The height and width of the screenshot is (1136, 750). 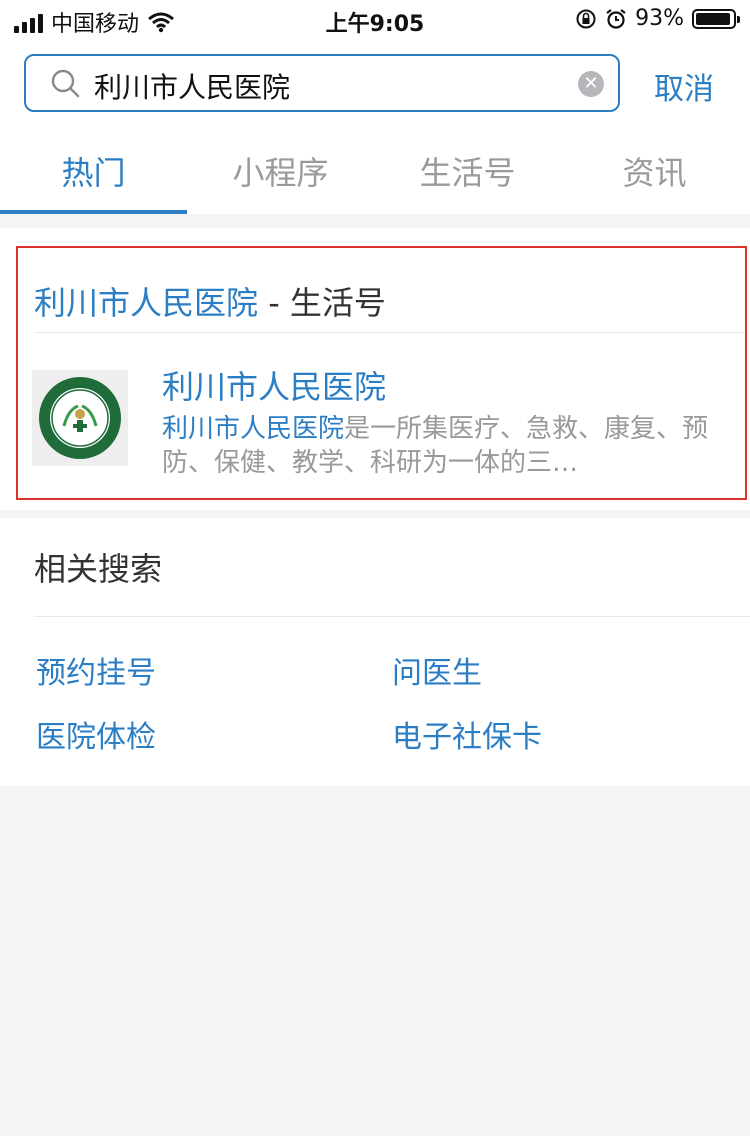 What do you see at coordinates (586, 18) in the screenshot?
I see `orientation-lock-icon` at bounding box center [586, 18].